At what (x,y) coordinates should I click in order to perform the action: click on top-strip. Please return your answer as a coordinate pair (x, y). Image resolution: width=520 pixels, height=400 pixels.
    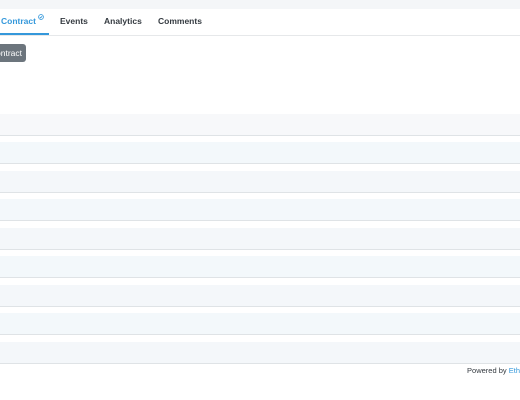
    Looking at the image, I should click on (260, 4).